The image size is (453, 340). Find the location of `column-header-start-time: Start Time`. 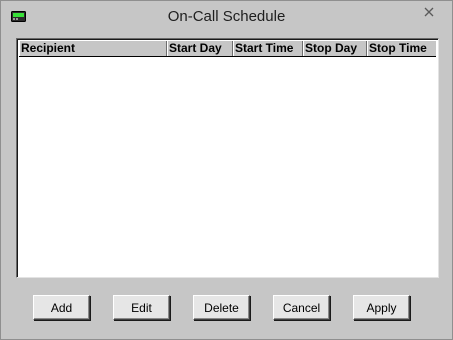

column-header-start-time: Start Time is located at coordinates (268, 48).